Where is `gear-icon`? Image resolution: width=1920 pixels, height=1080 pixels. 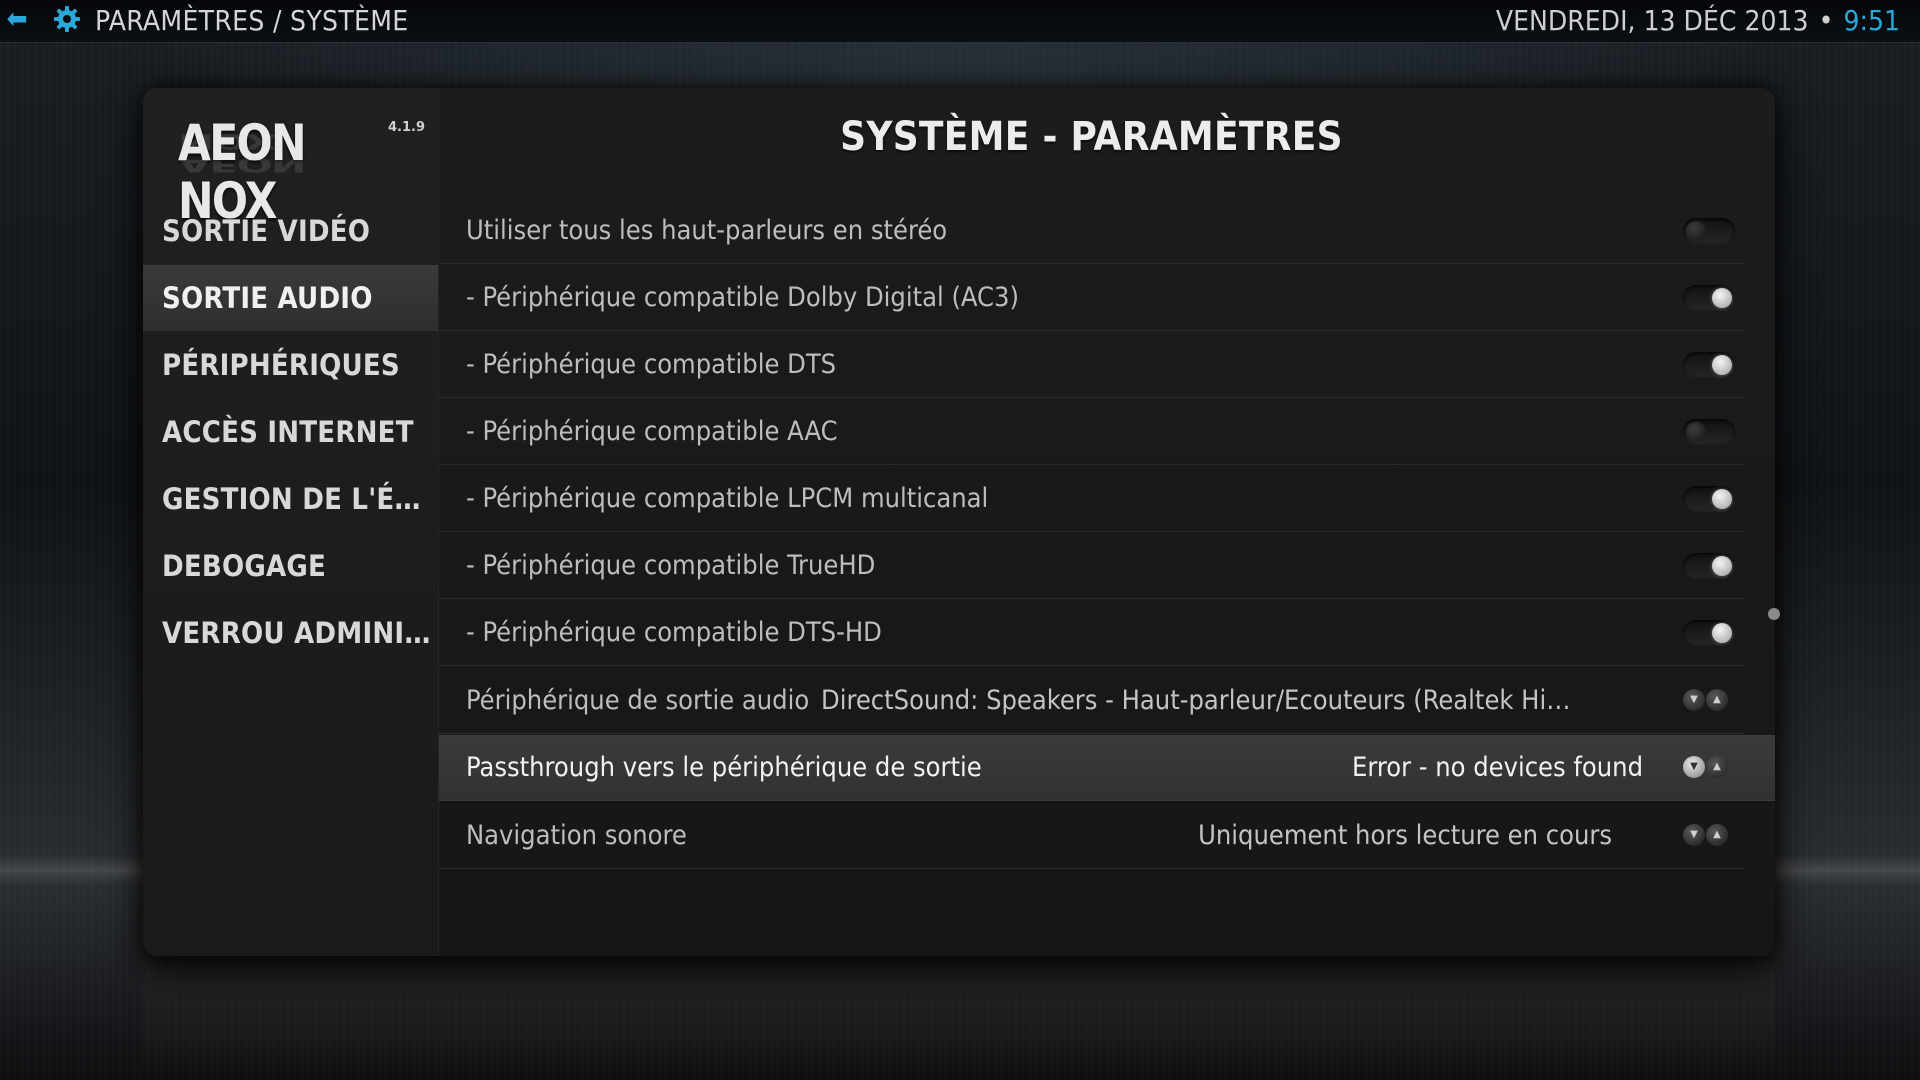
gear-icon is located at coordinates (67, 19).